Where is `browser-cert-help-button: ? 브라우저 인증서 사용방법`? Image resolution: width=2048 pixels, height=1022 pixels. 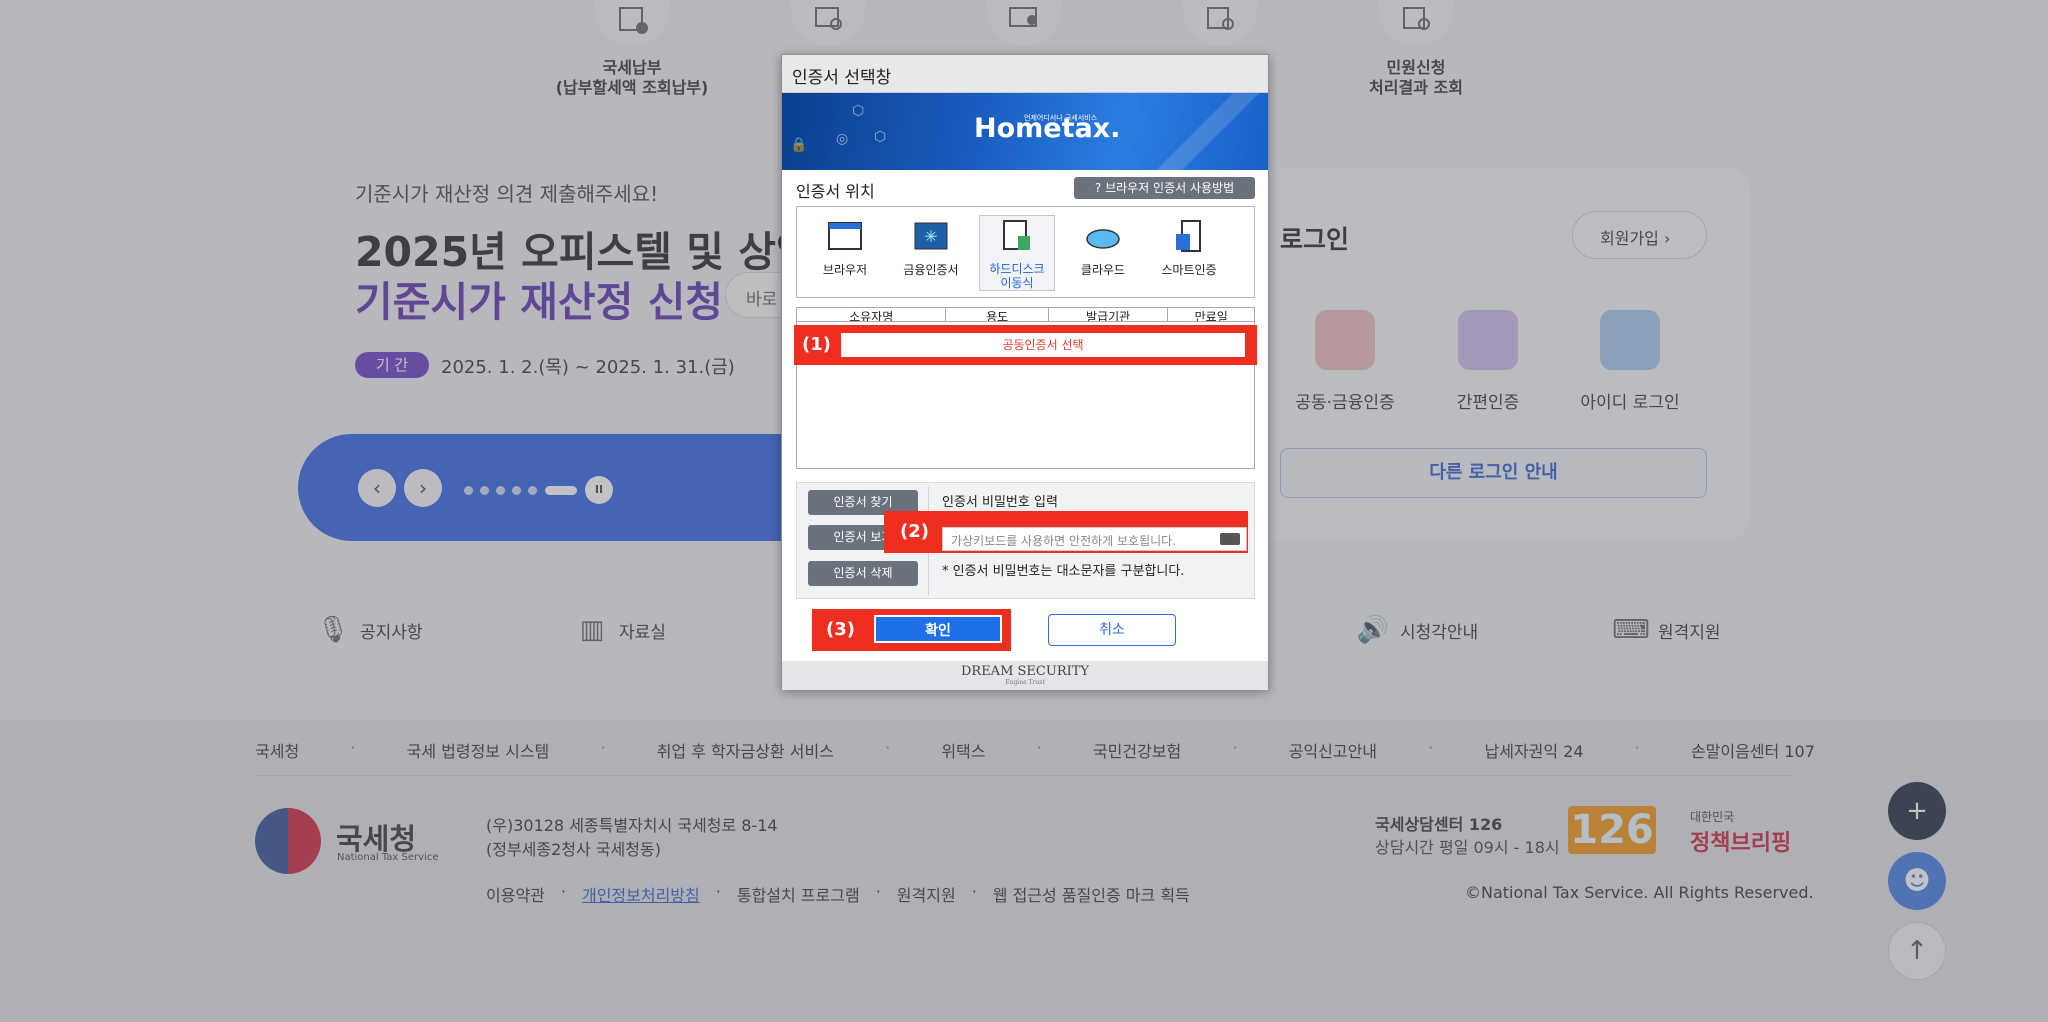
browser-cert-help-button: ? 브라우저 인증서 사용방법 is located at coordinates (1164, 188).